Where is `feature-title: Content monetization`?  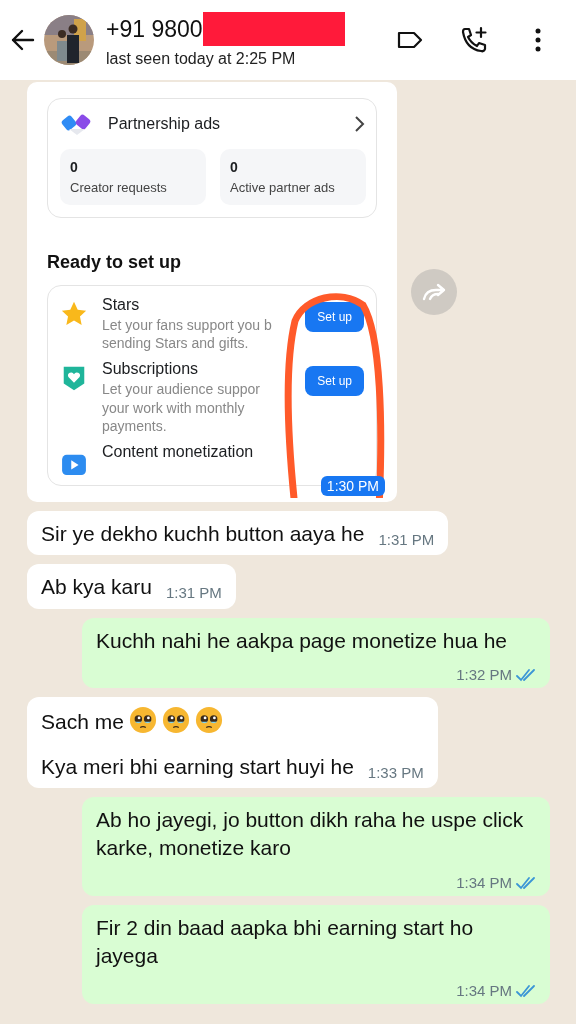
feature-title: Content monetization is located at coordinates (178, 451).